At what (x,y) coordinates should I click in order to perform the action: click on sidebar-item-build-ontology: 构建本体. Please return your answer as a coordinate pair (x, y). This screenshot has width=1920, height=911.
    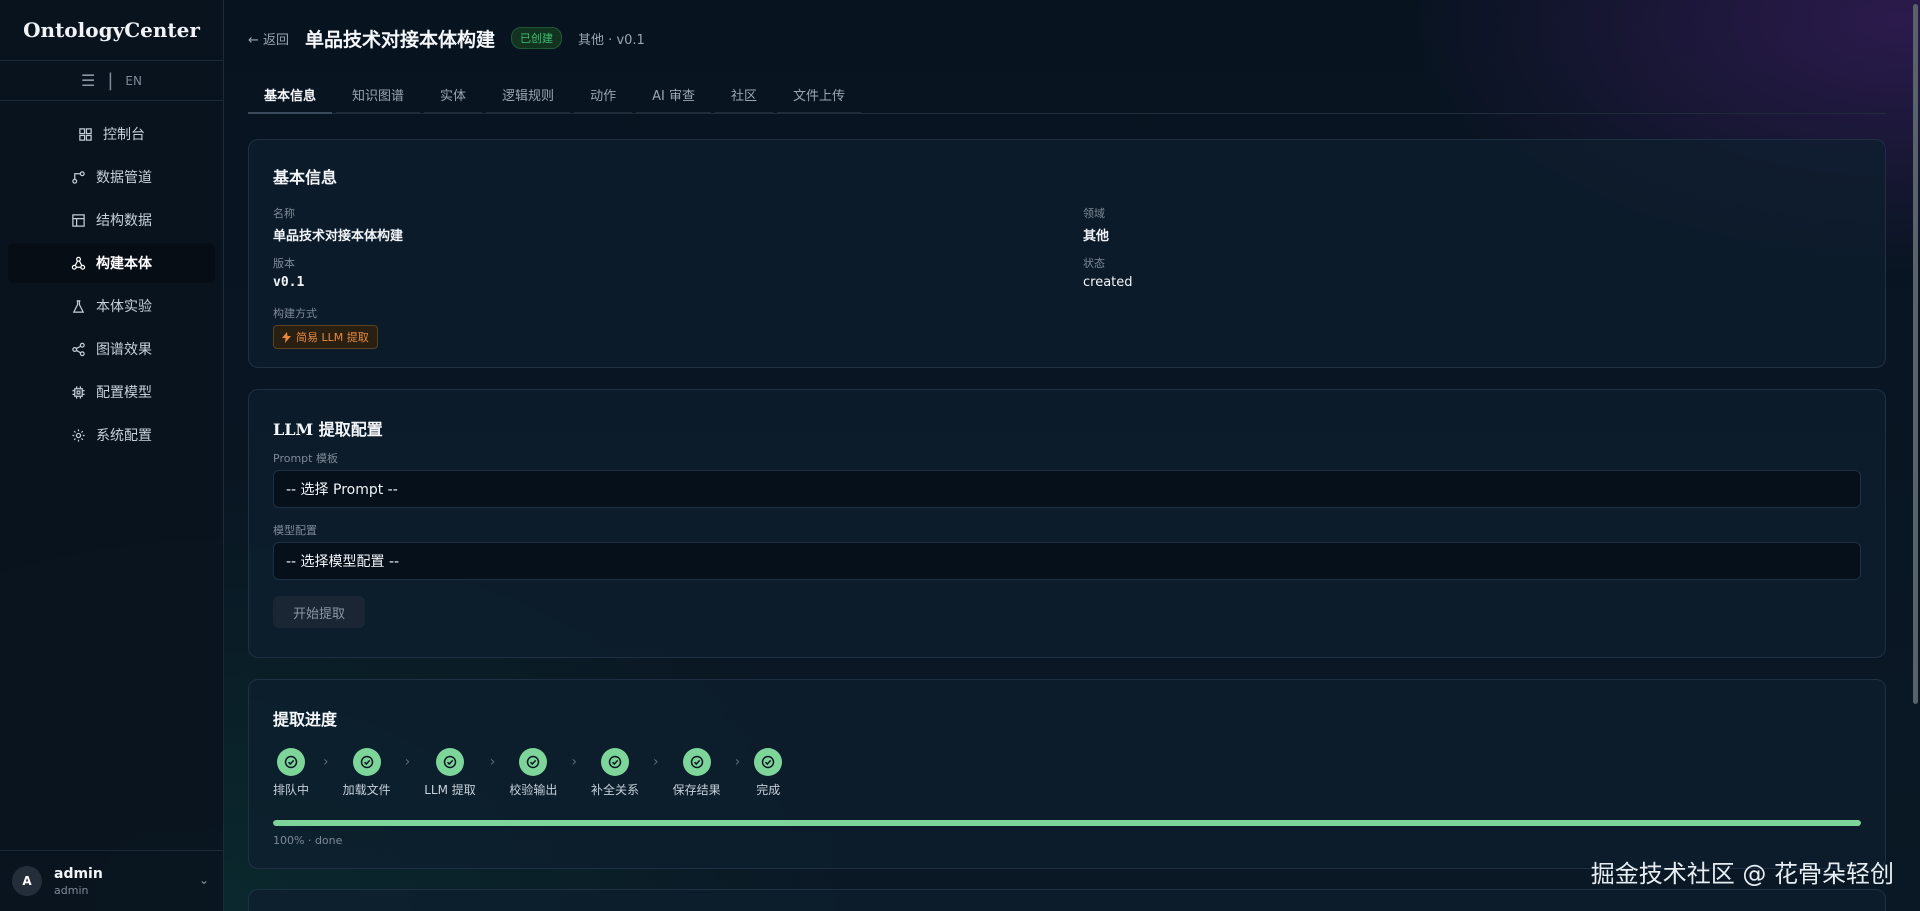
    Looking at the image, I should click on (111, 263).